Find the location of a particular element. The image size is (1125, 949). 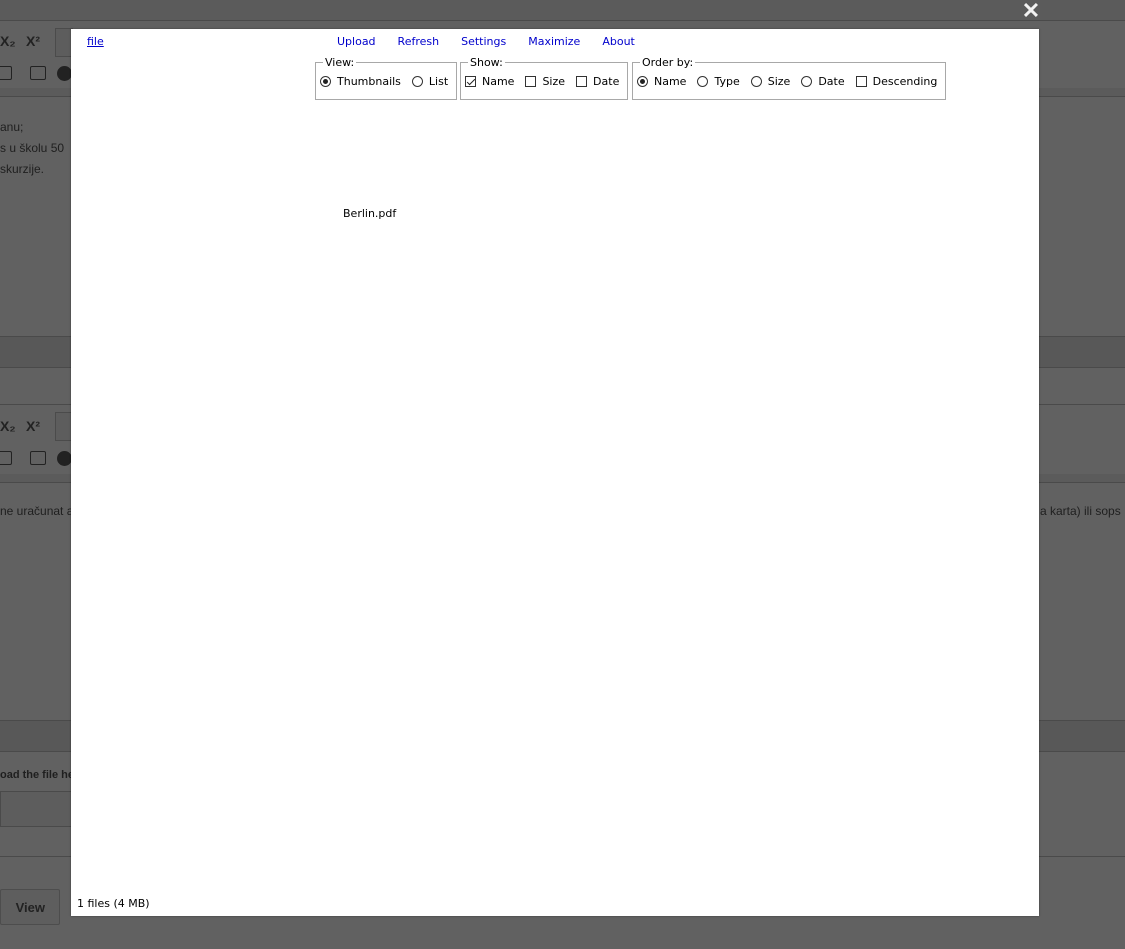

status-bar: 1 files (4 MB) is located at coordinates (113, 903).